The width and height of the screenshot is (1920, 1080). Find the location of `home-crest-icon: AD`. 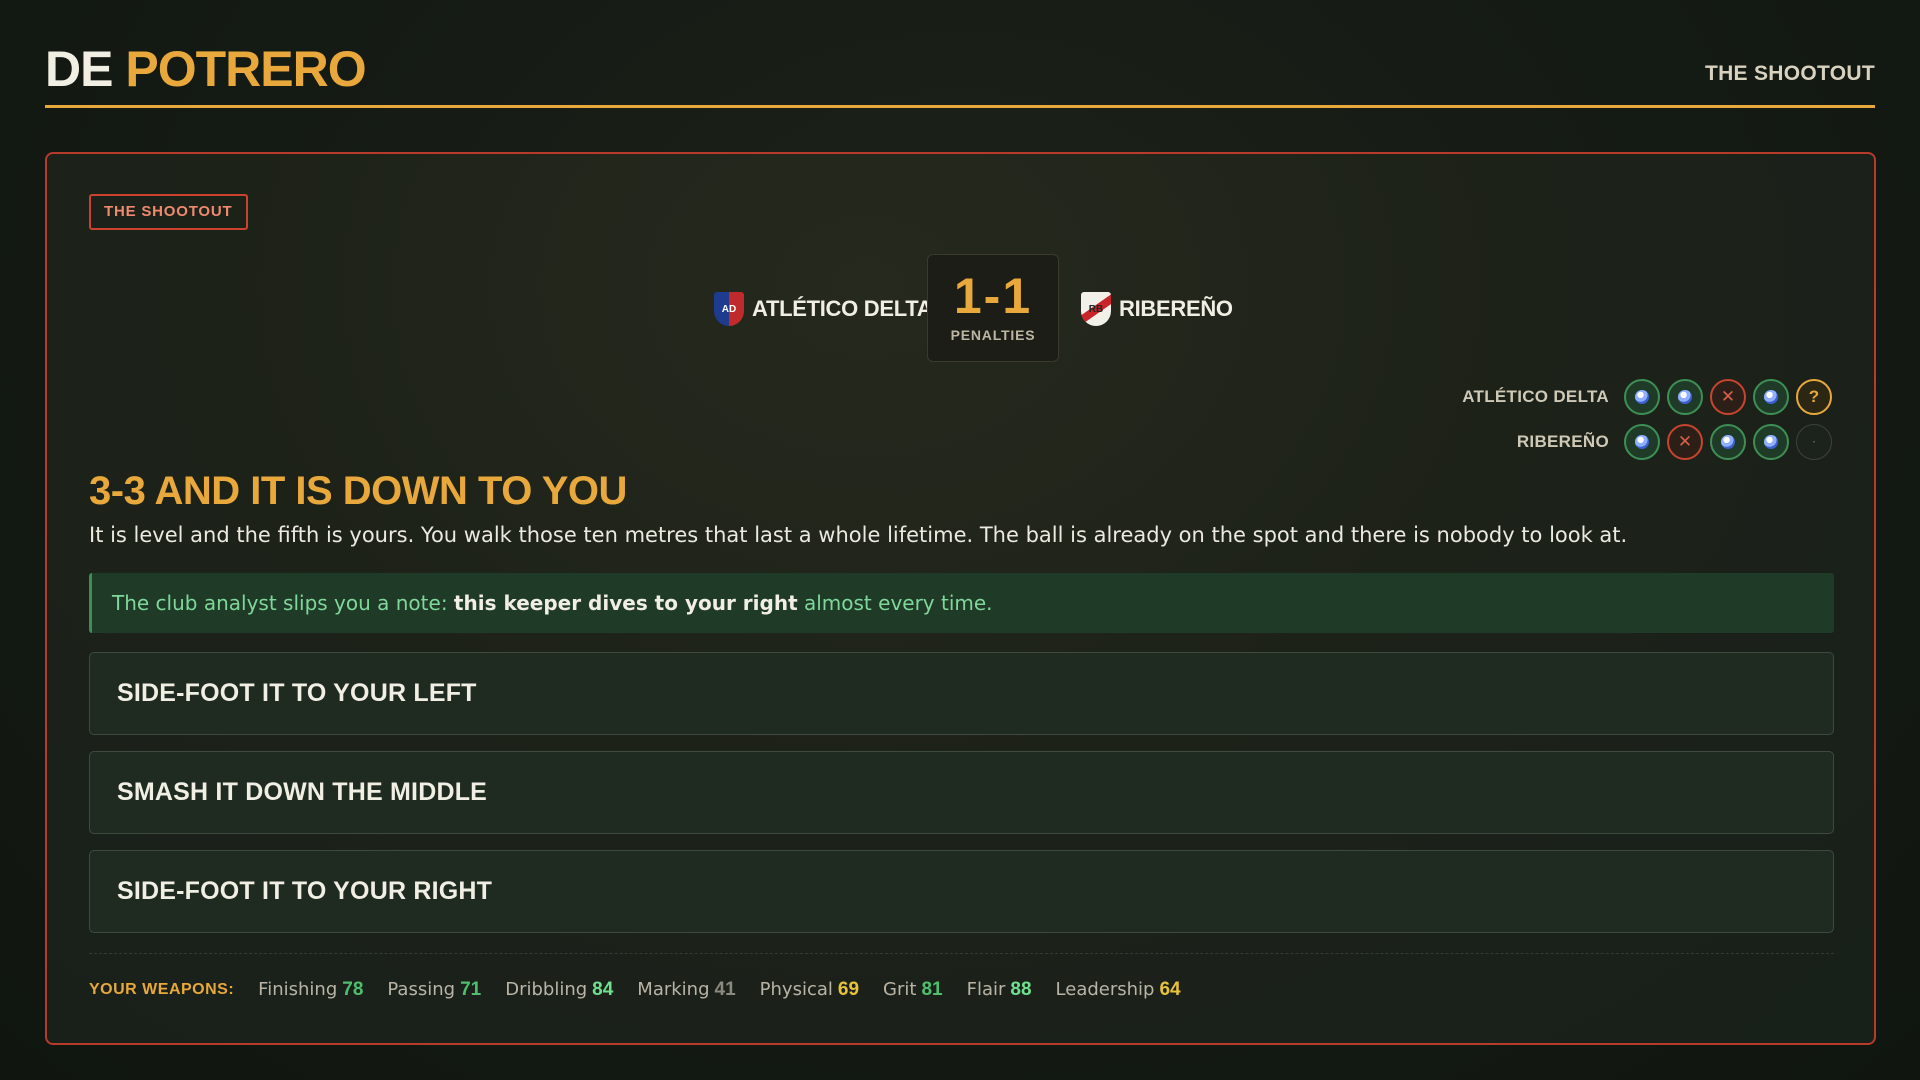

home-crest-icon: AD is located at coordinates (729, 309).